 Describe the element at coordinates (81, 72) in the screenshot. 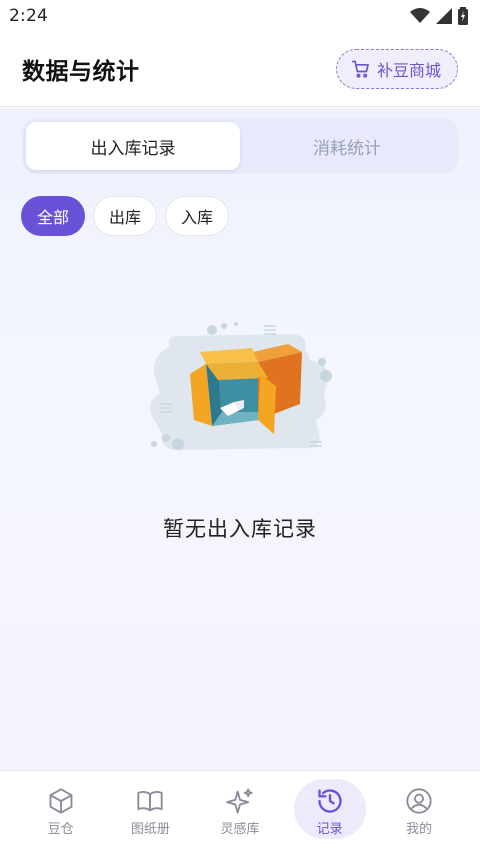

I see `page-title: 数据与统计` at that location.